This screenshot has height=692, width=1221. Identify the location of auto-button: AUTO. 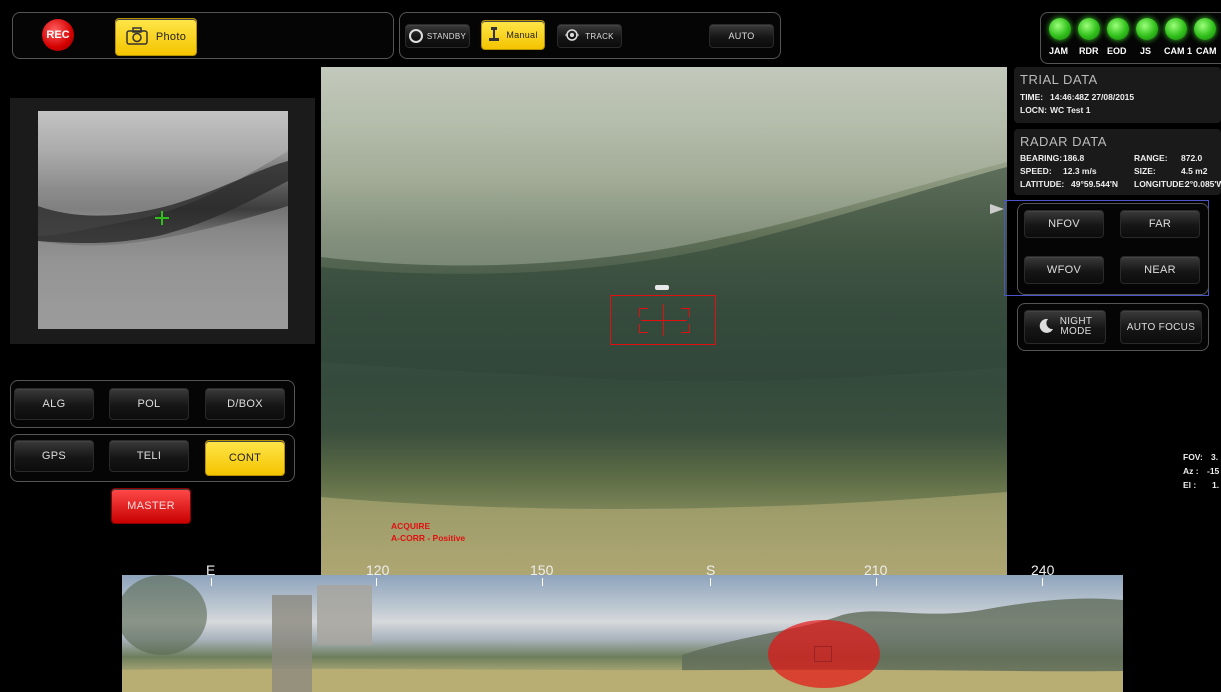
(741, 36).